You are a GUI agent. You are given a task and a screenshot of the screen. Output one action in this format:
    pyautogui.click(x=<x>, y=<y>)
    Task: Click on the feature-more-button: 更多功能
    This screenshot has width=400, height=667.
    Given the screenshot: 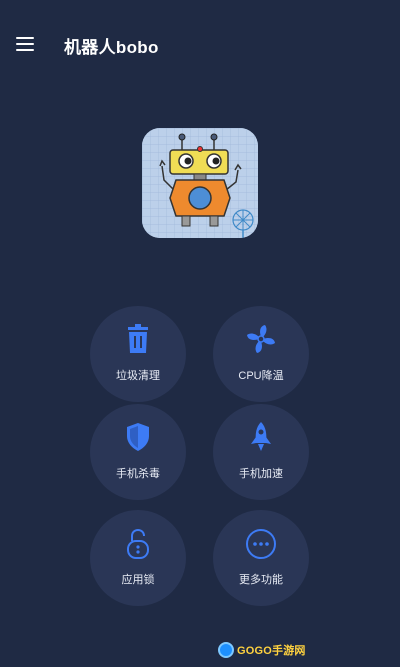 What is the action you would take?
    pyautogui.click(x=261, y=558)
    